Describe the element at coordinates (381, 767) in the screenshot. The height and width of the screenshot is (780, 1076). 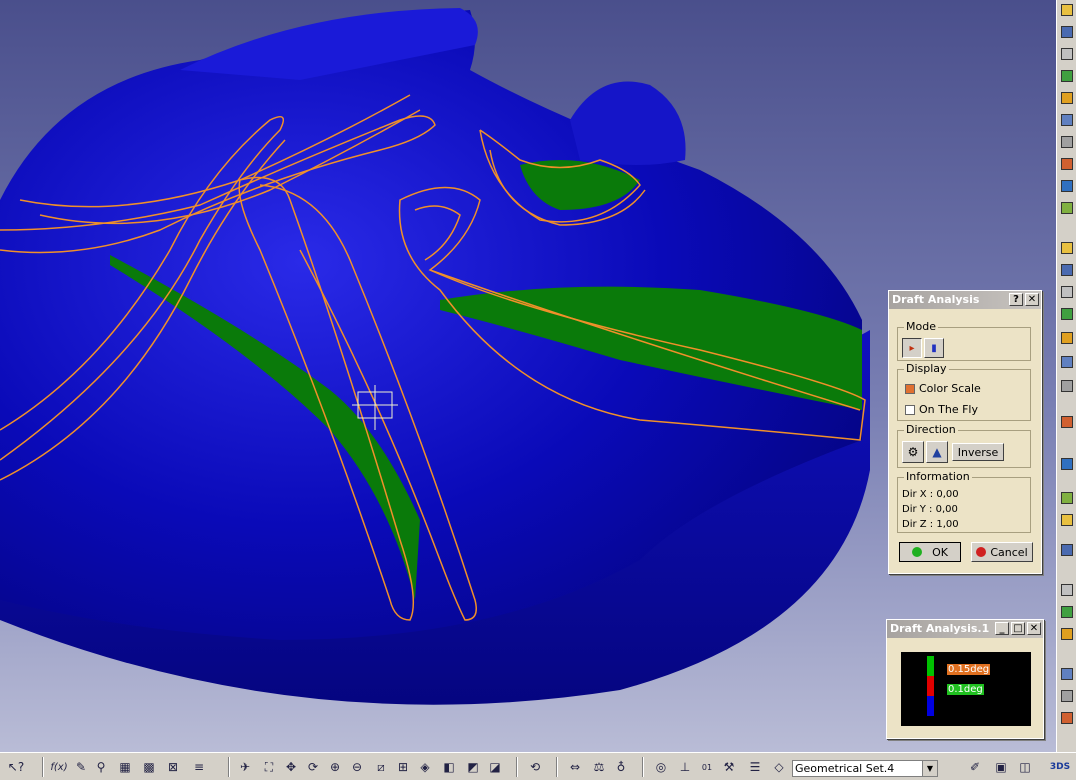
I see `normal-view-icon: ⧄` at that location.